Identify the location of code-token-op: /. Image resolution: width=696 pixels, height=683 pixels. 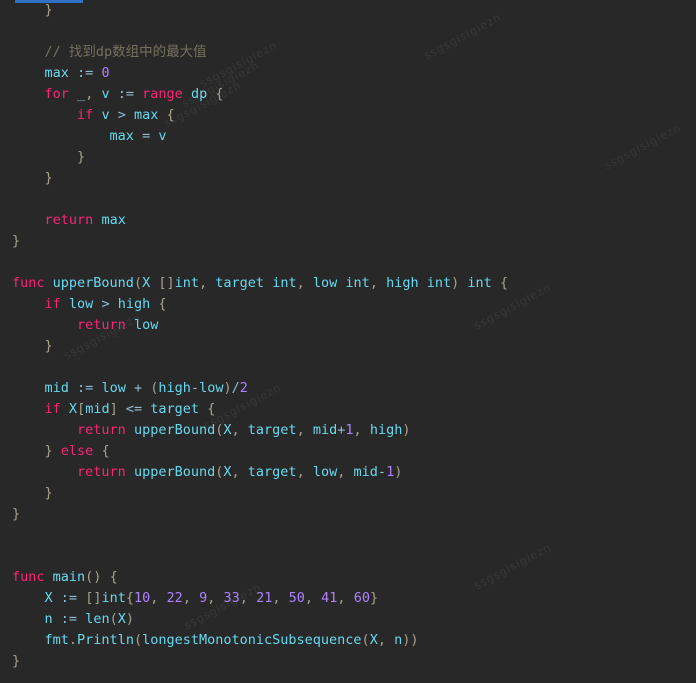
(235, 388).